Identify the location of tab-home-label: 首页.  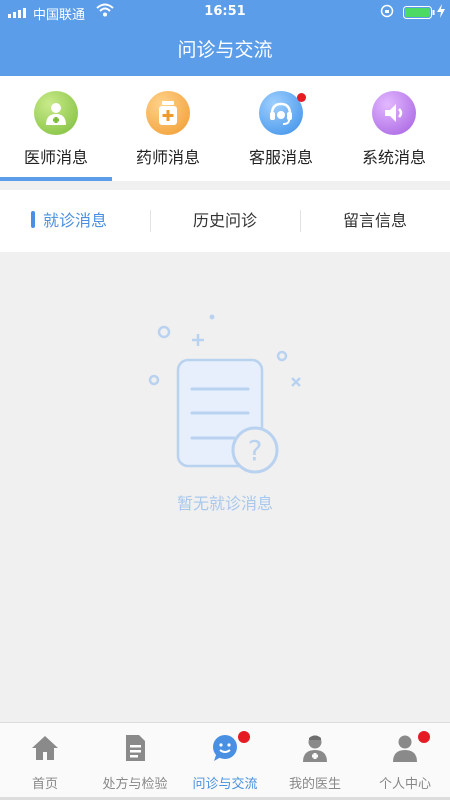
(44, 784).